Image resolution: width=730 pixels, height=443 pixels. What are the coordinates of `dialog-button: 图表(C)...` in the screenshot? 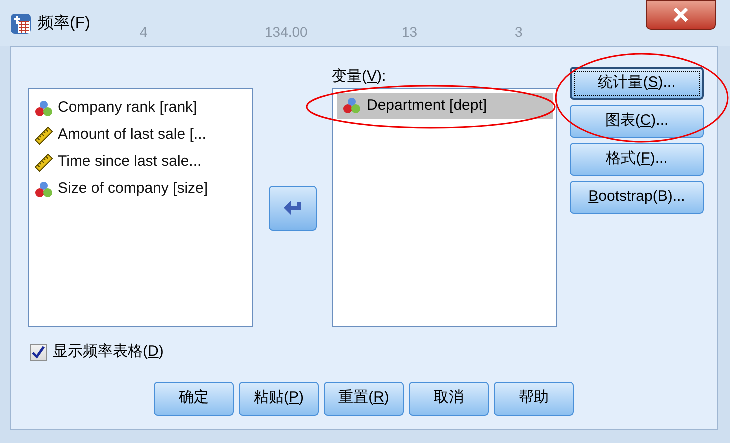 It's located at (637, 121).